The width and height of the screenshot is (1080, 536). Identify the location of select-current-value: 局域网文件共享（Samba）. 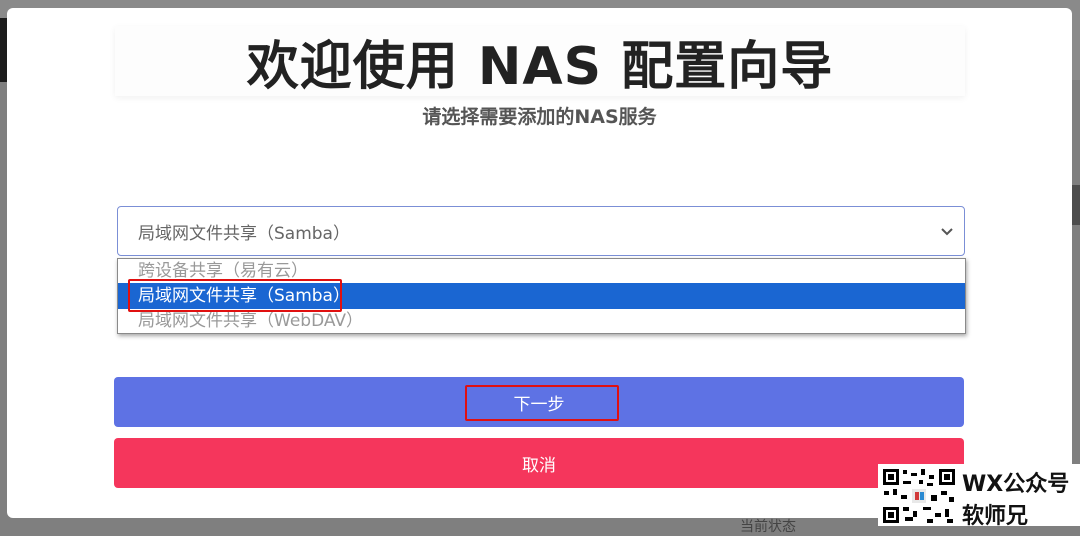
(244, 233).